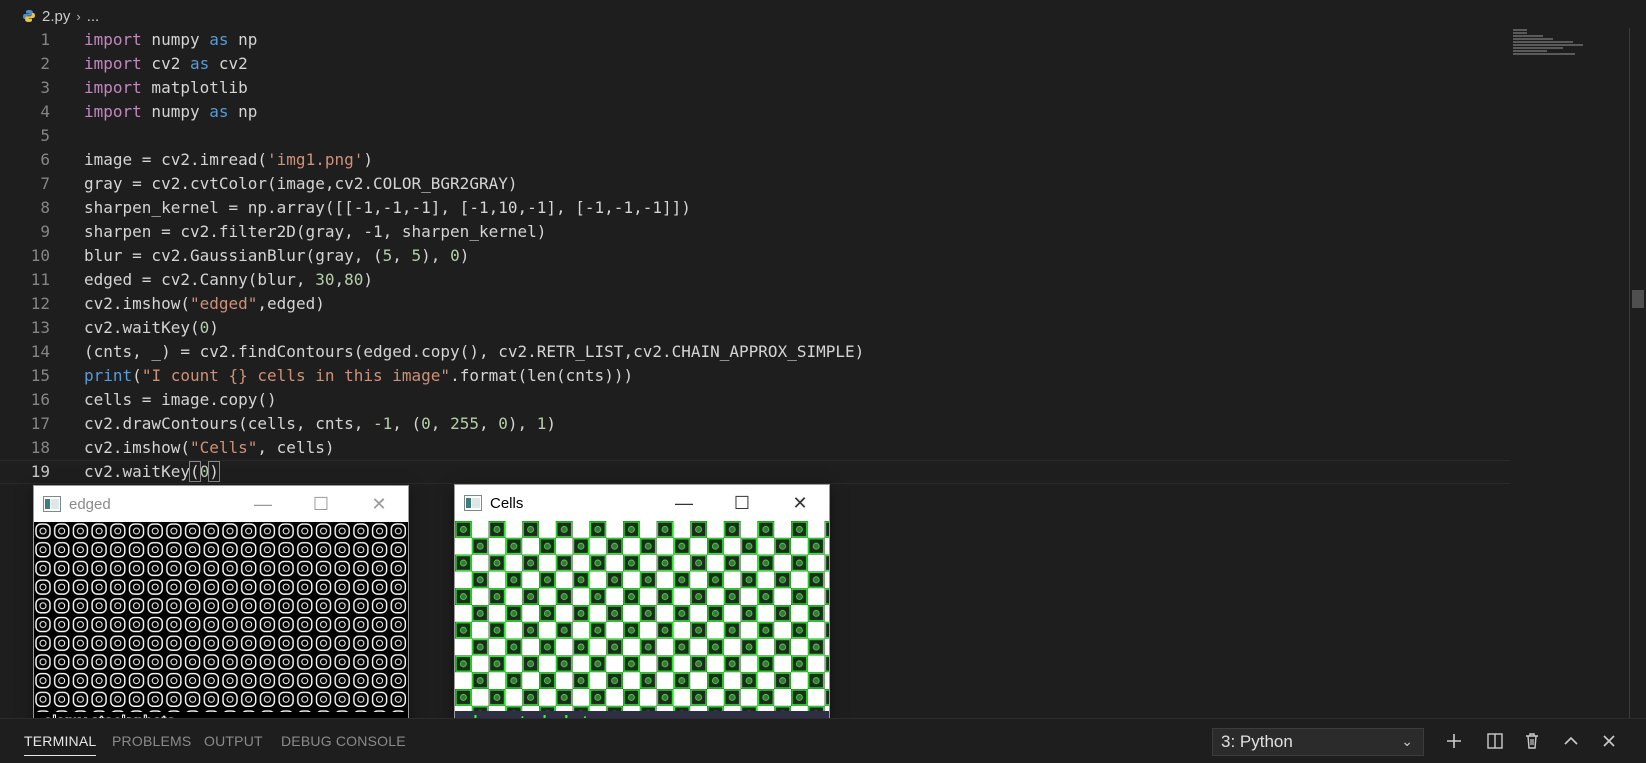 This screenshot has height=763, width=1646. What do you see at coordinates (45, 111) in the screenshot?
I see `line-number: 4` at bounding box center [45, 111].